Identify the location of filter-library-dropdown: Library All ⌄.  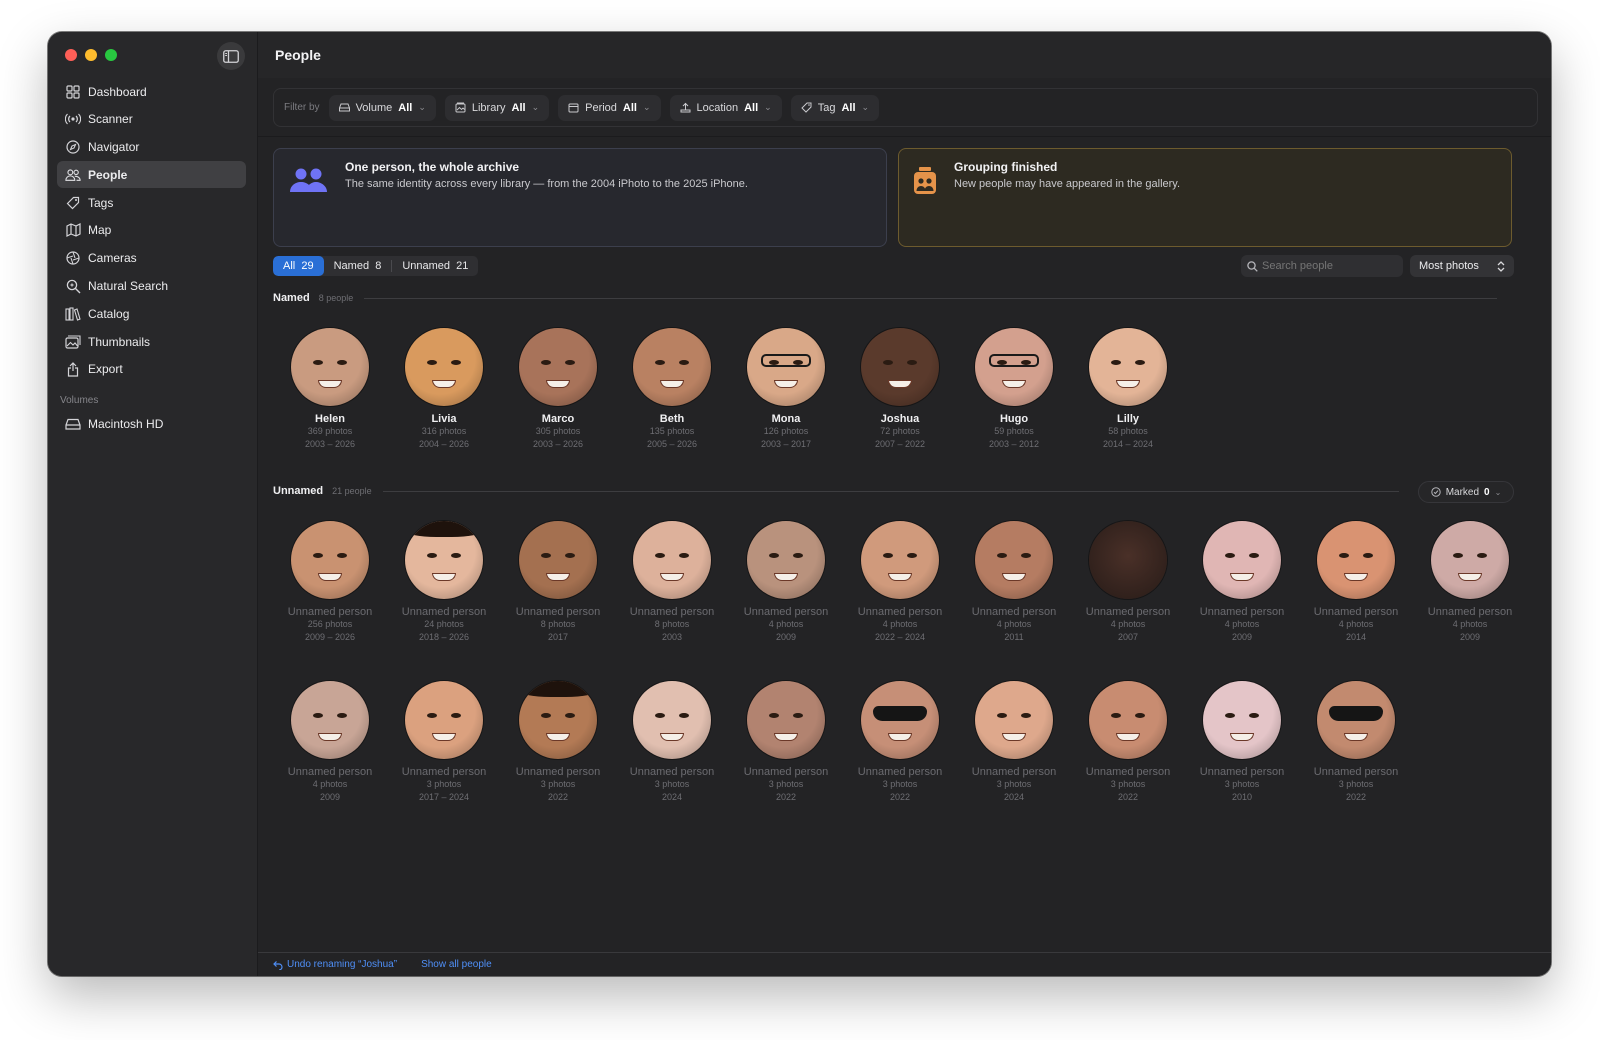
(497, 107).